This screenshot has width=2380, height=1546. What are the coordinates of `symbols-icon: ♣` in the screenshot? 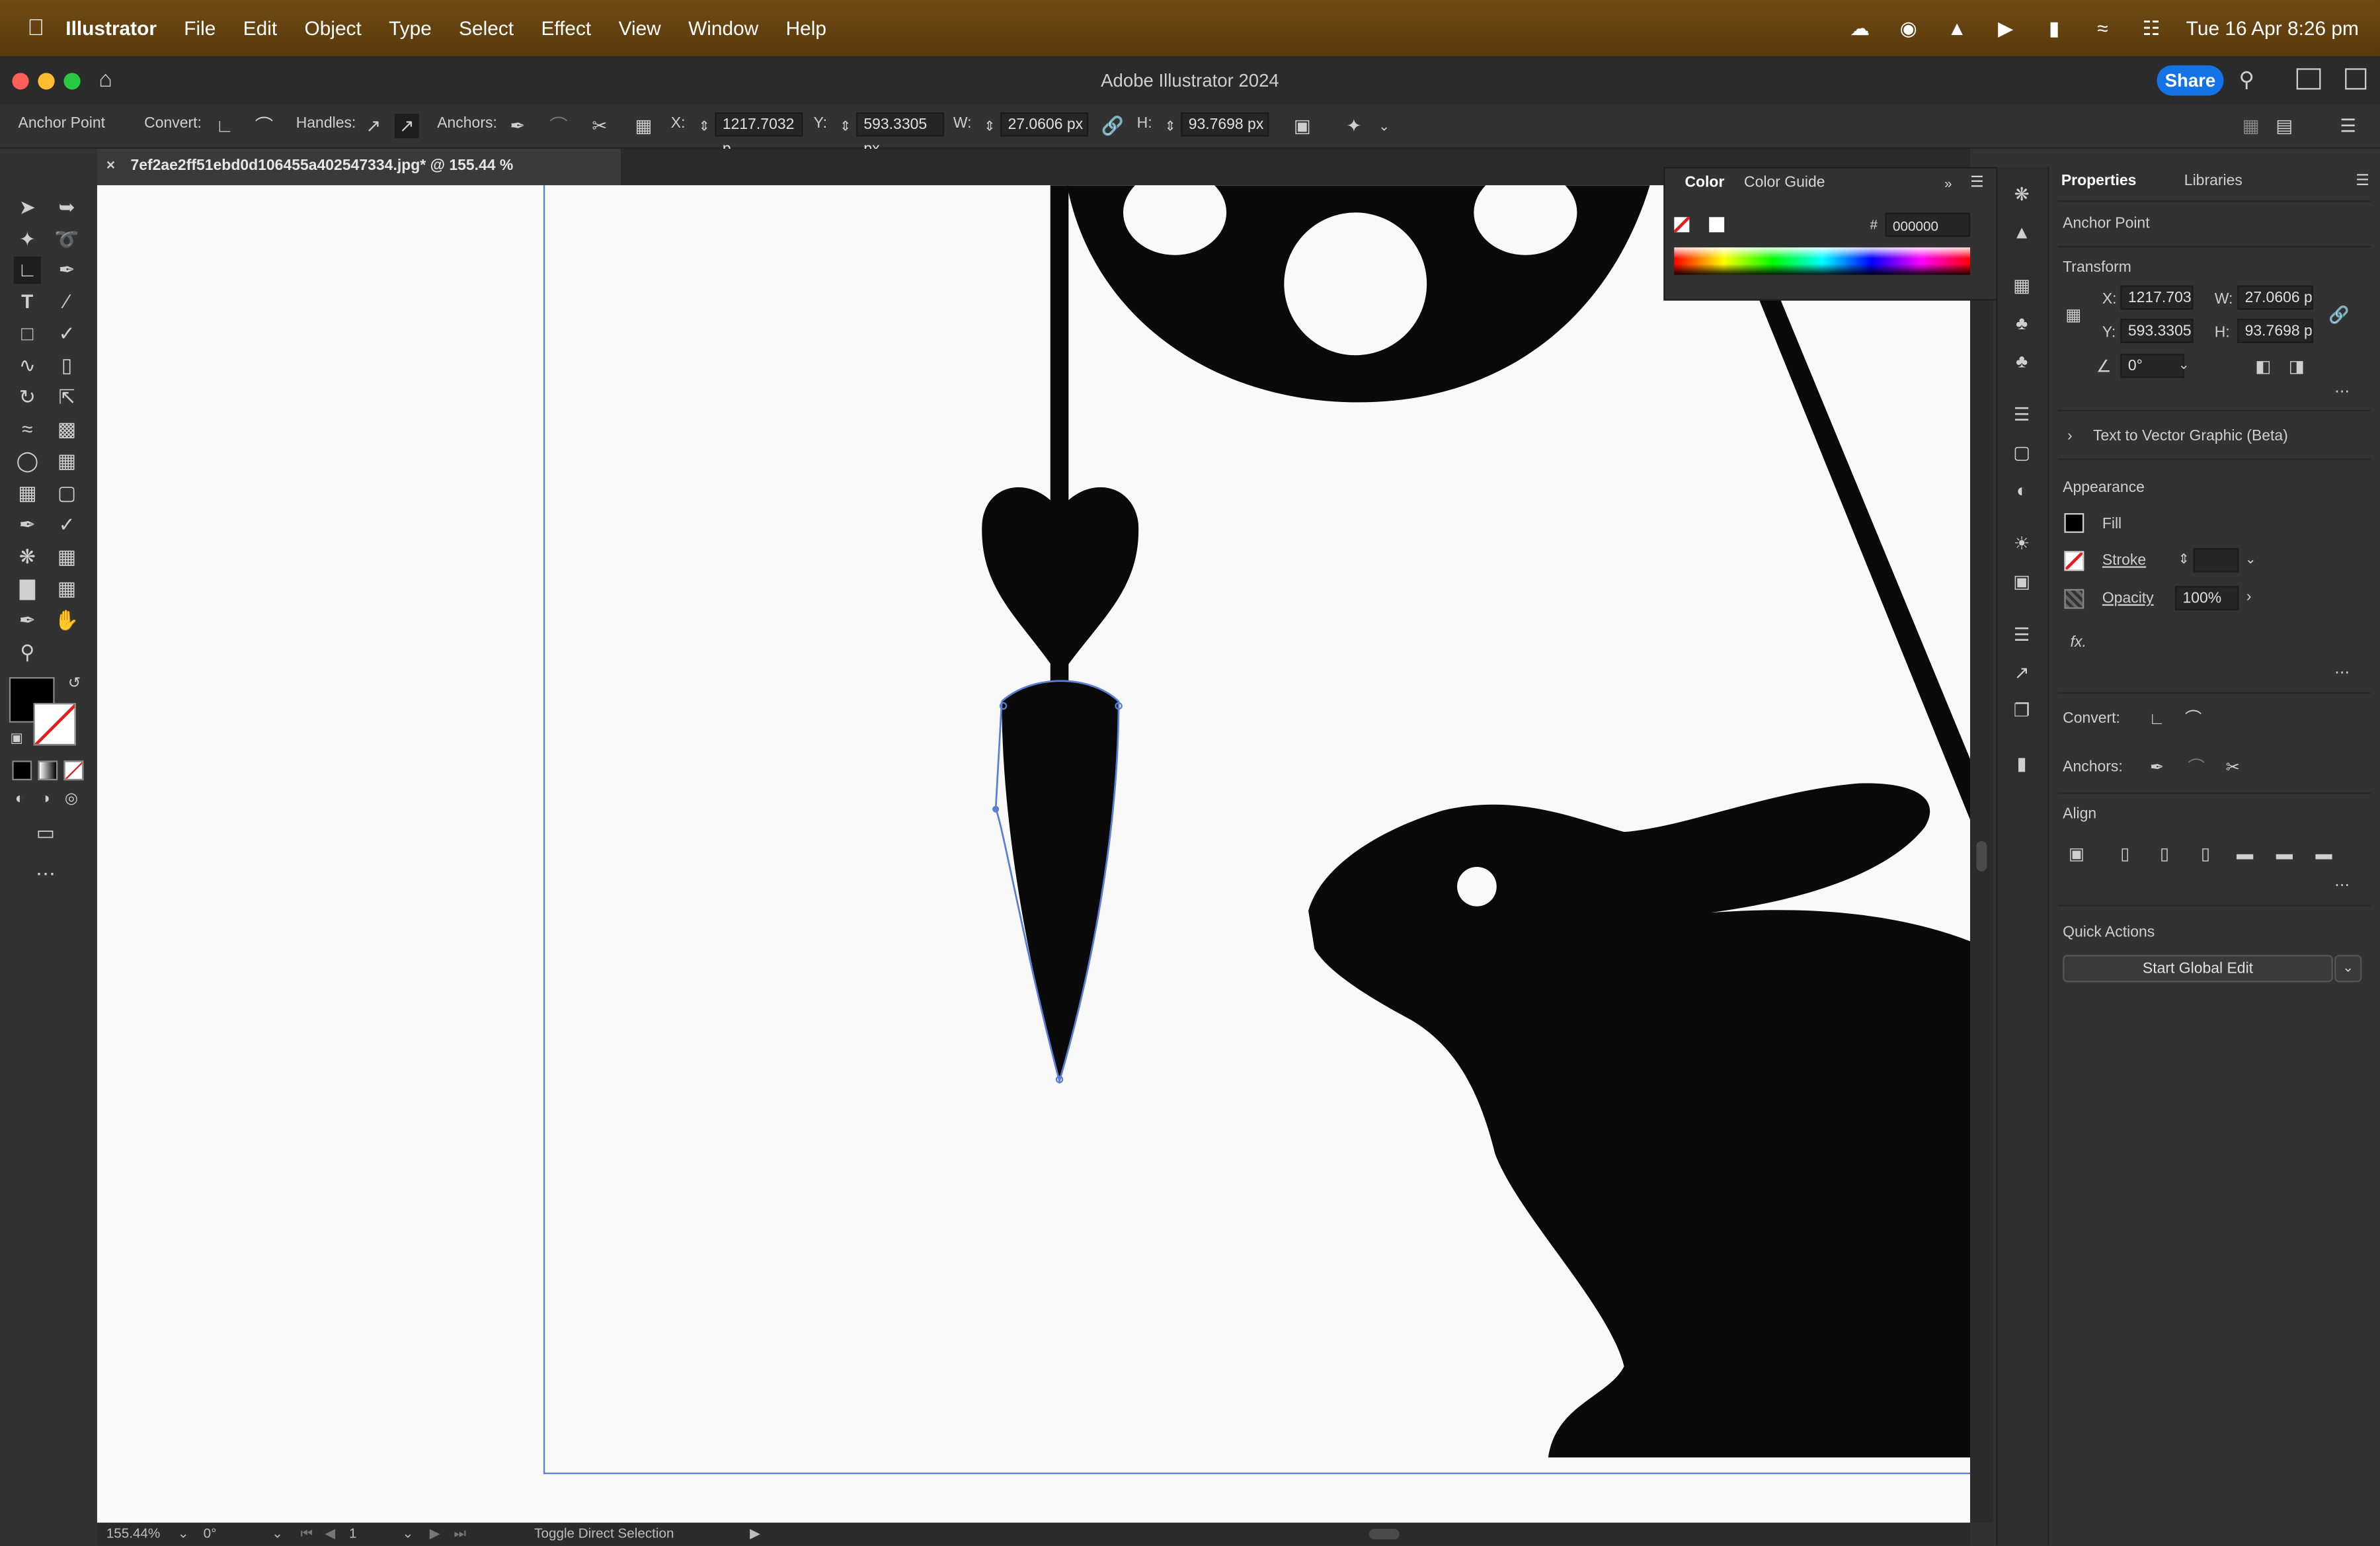 It's located at (2022, 323).